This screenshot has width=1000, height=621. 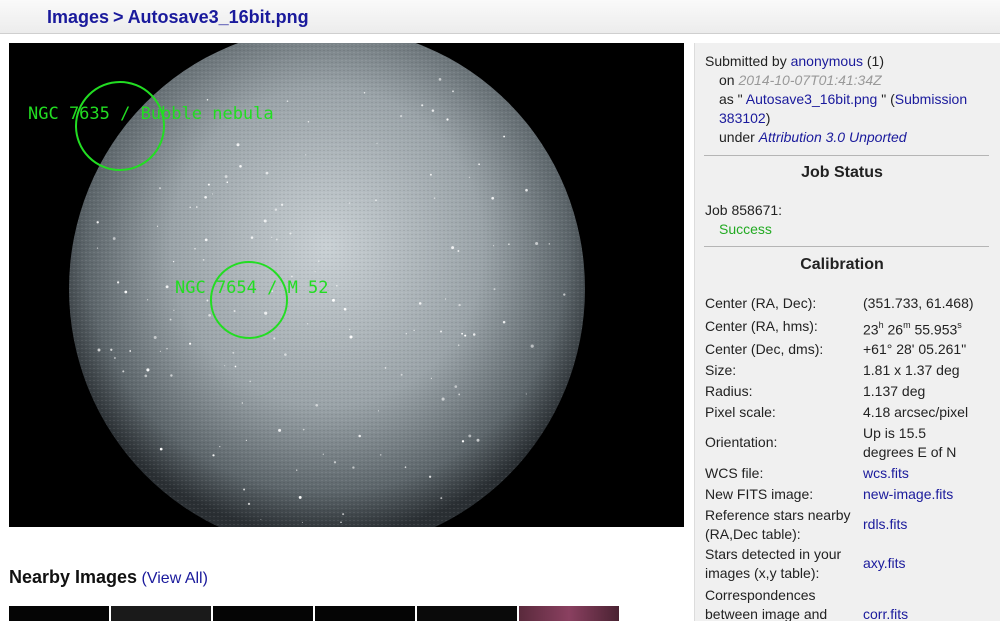 I want to click on user-link: anonymous, so click(x=827, y=61).